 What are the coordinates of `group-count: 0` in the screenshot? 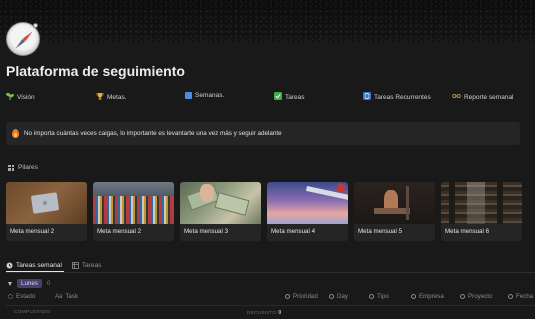 It's located at (48, 283).